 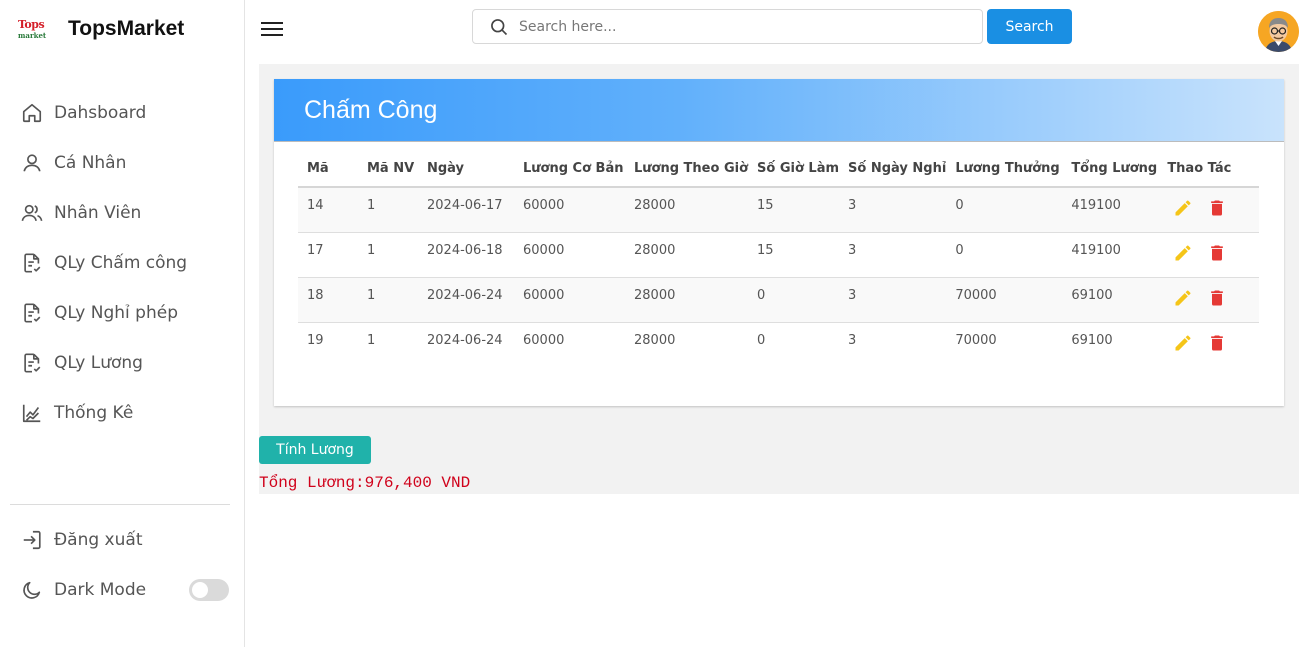 I want to click on cell-total-salary: 69100, so click(x=1092, y=340).